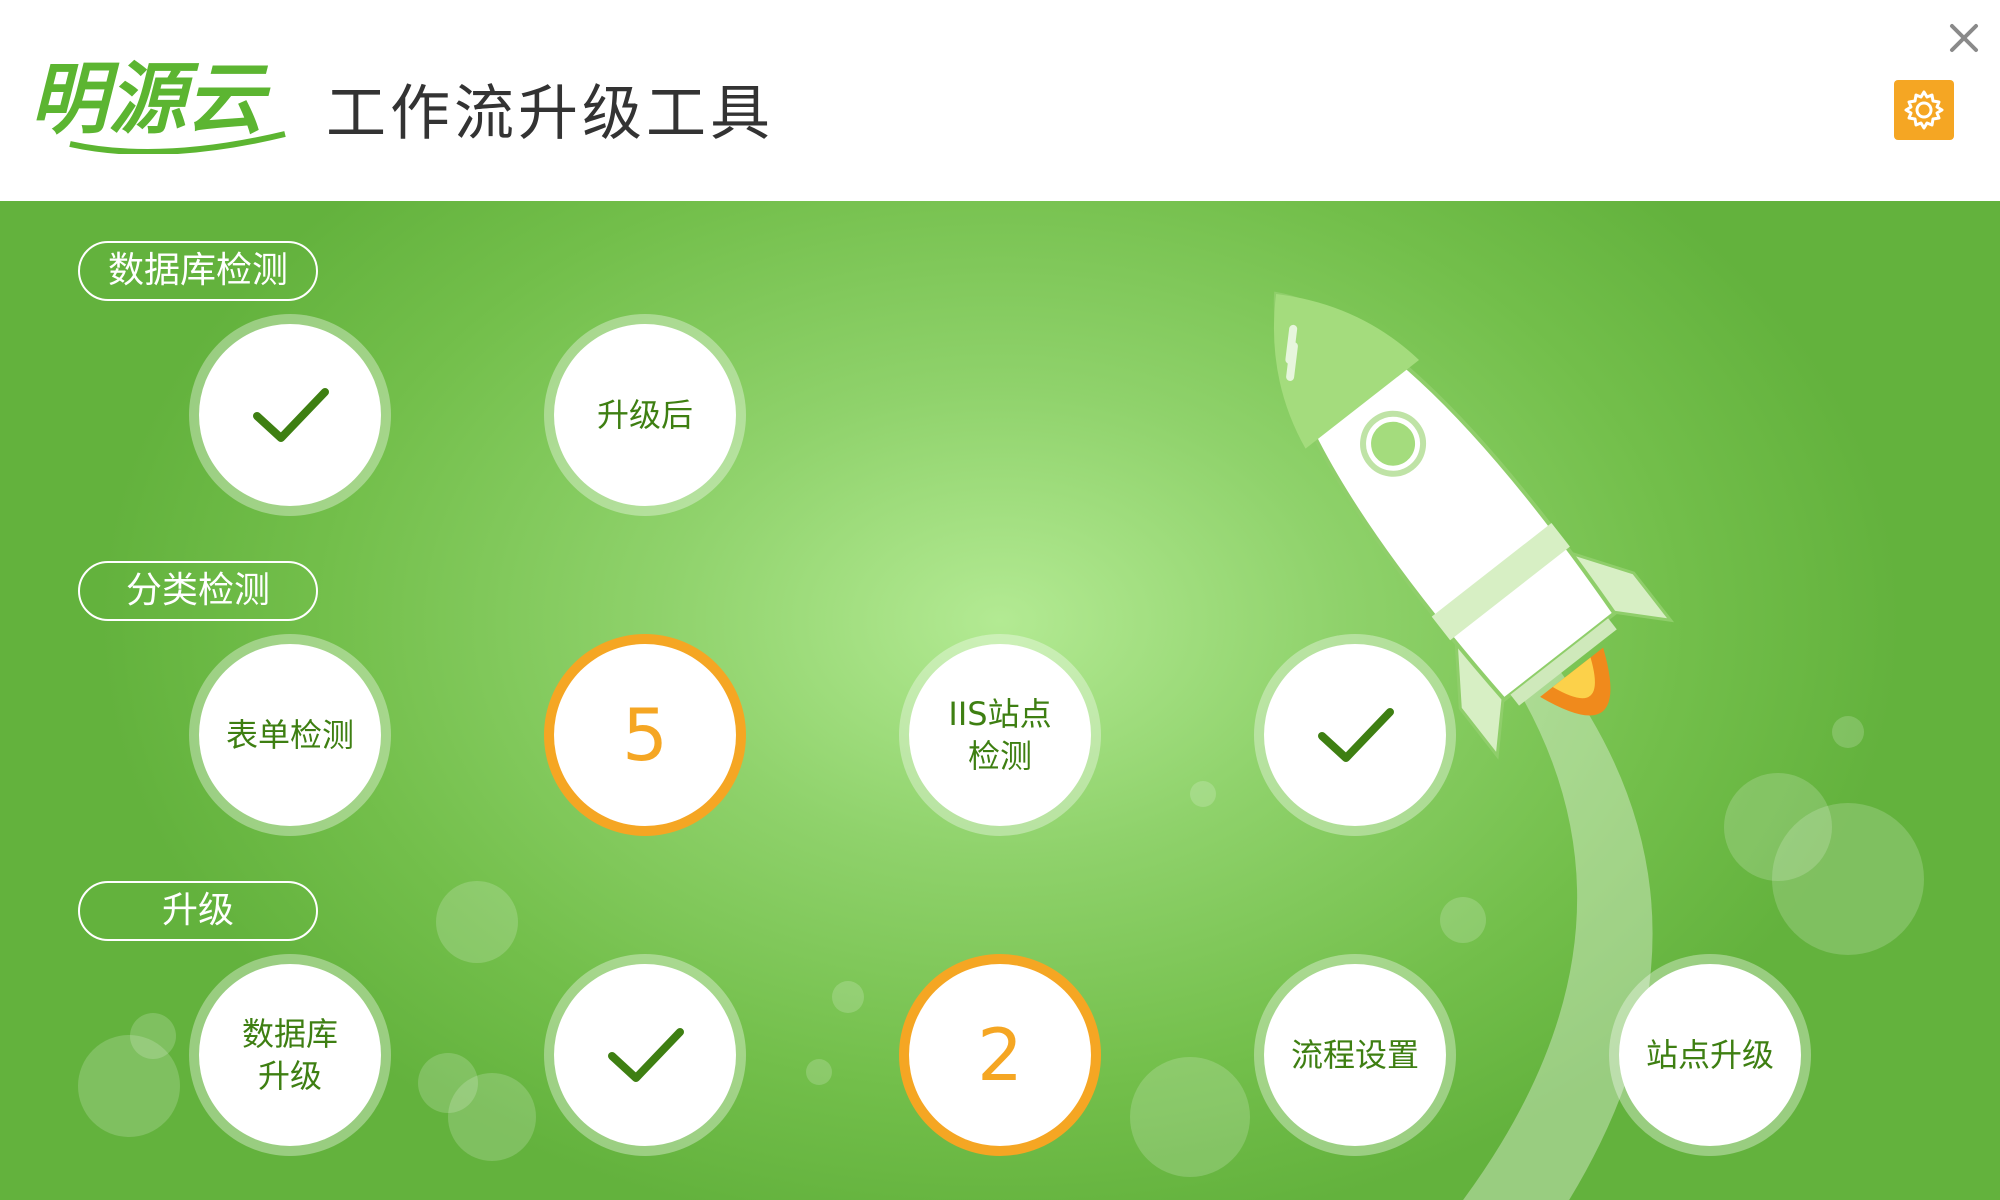 Image resolution: width=2000 pixels, height=1200 pixels. I want to click on gear-icon, so click(1924, 110).